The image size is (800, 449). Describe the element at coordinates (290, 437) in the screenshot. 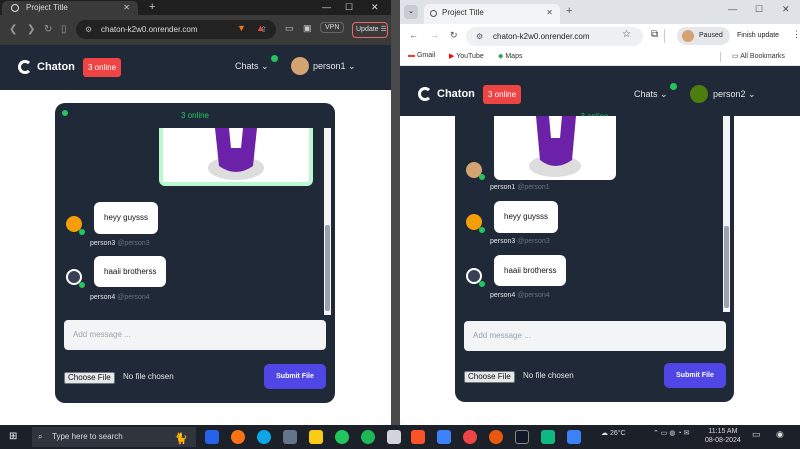

I see `store-icon` at that location.